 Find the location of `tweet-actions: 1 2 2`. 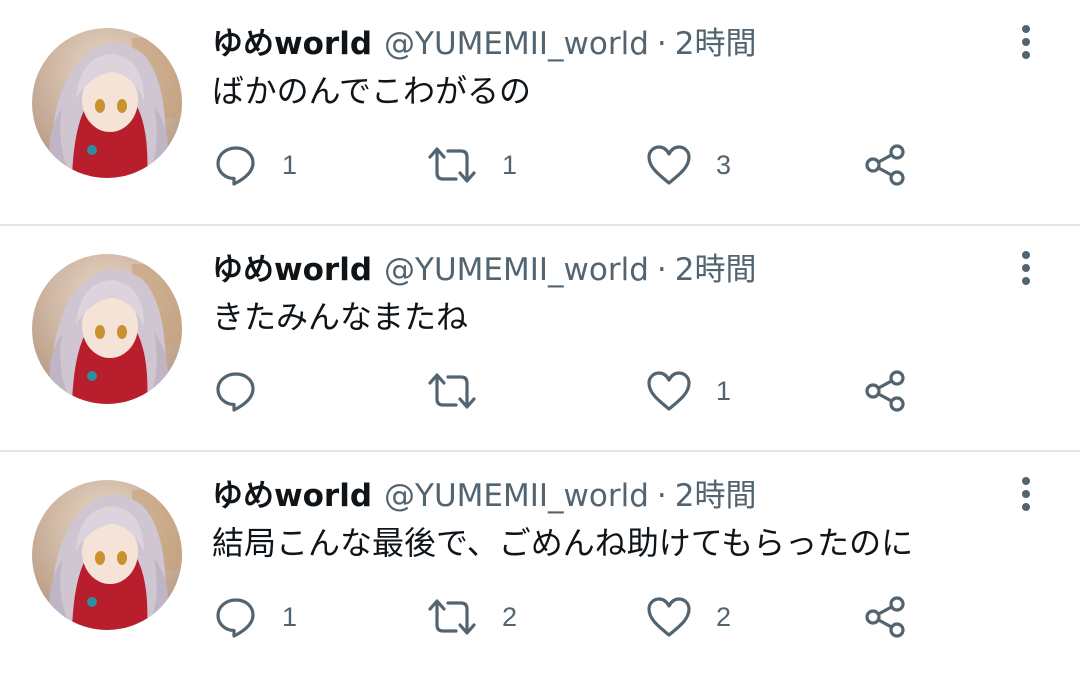

tweet-actions: 1 2 2 is located at coordinates (572, 617).